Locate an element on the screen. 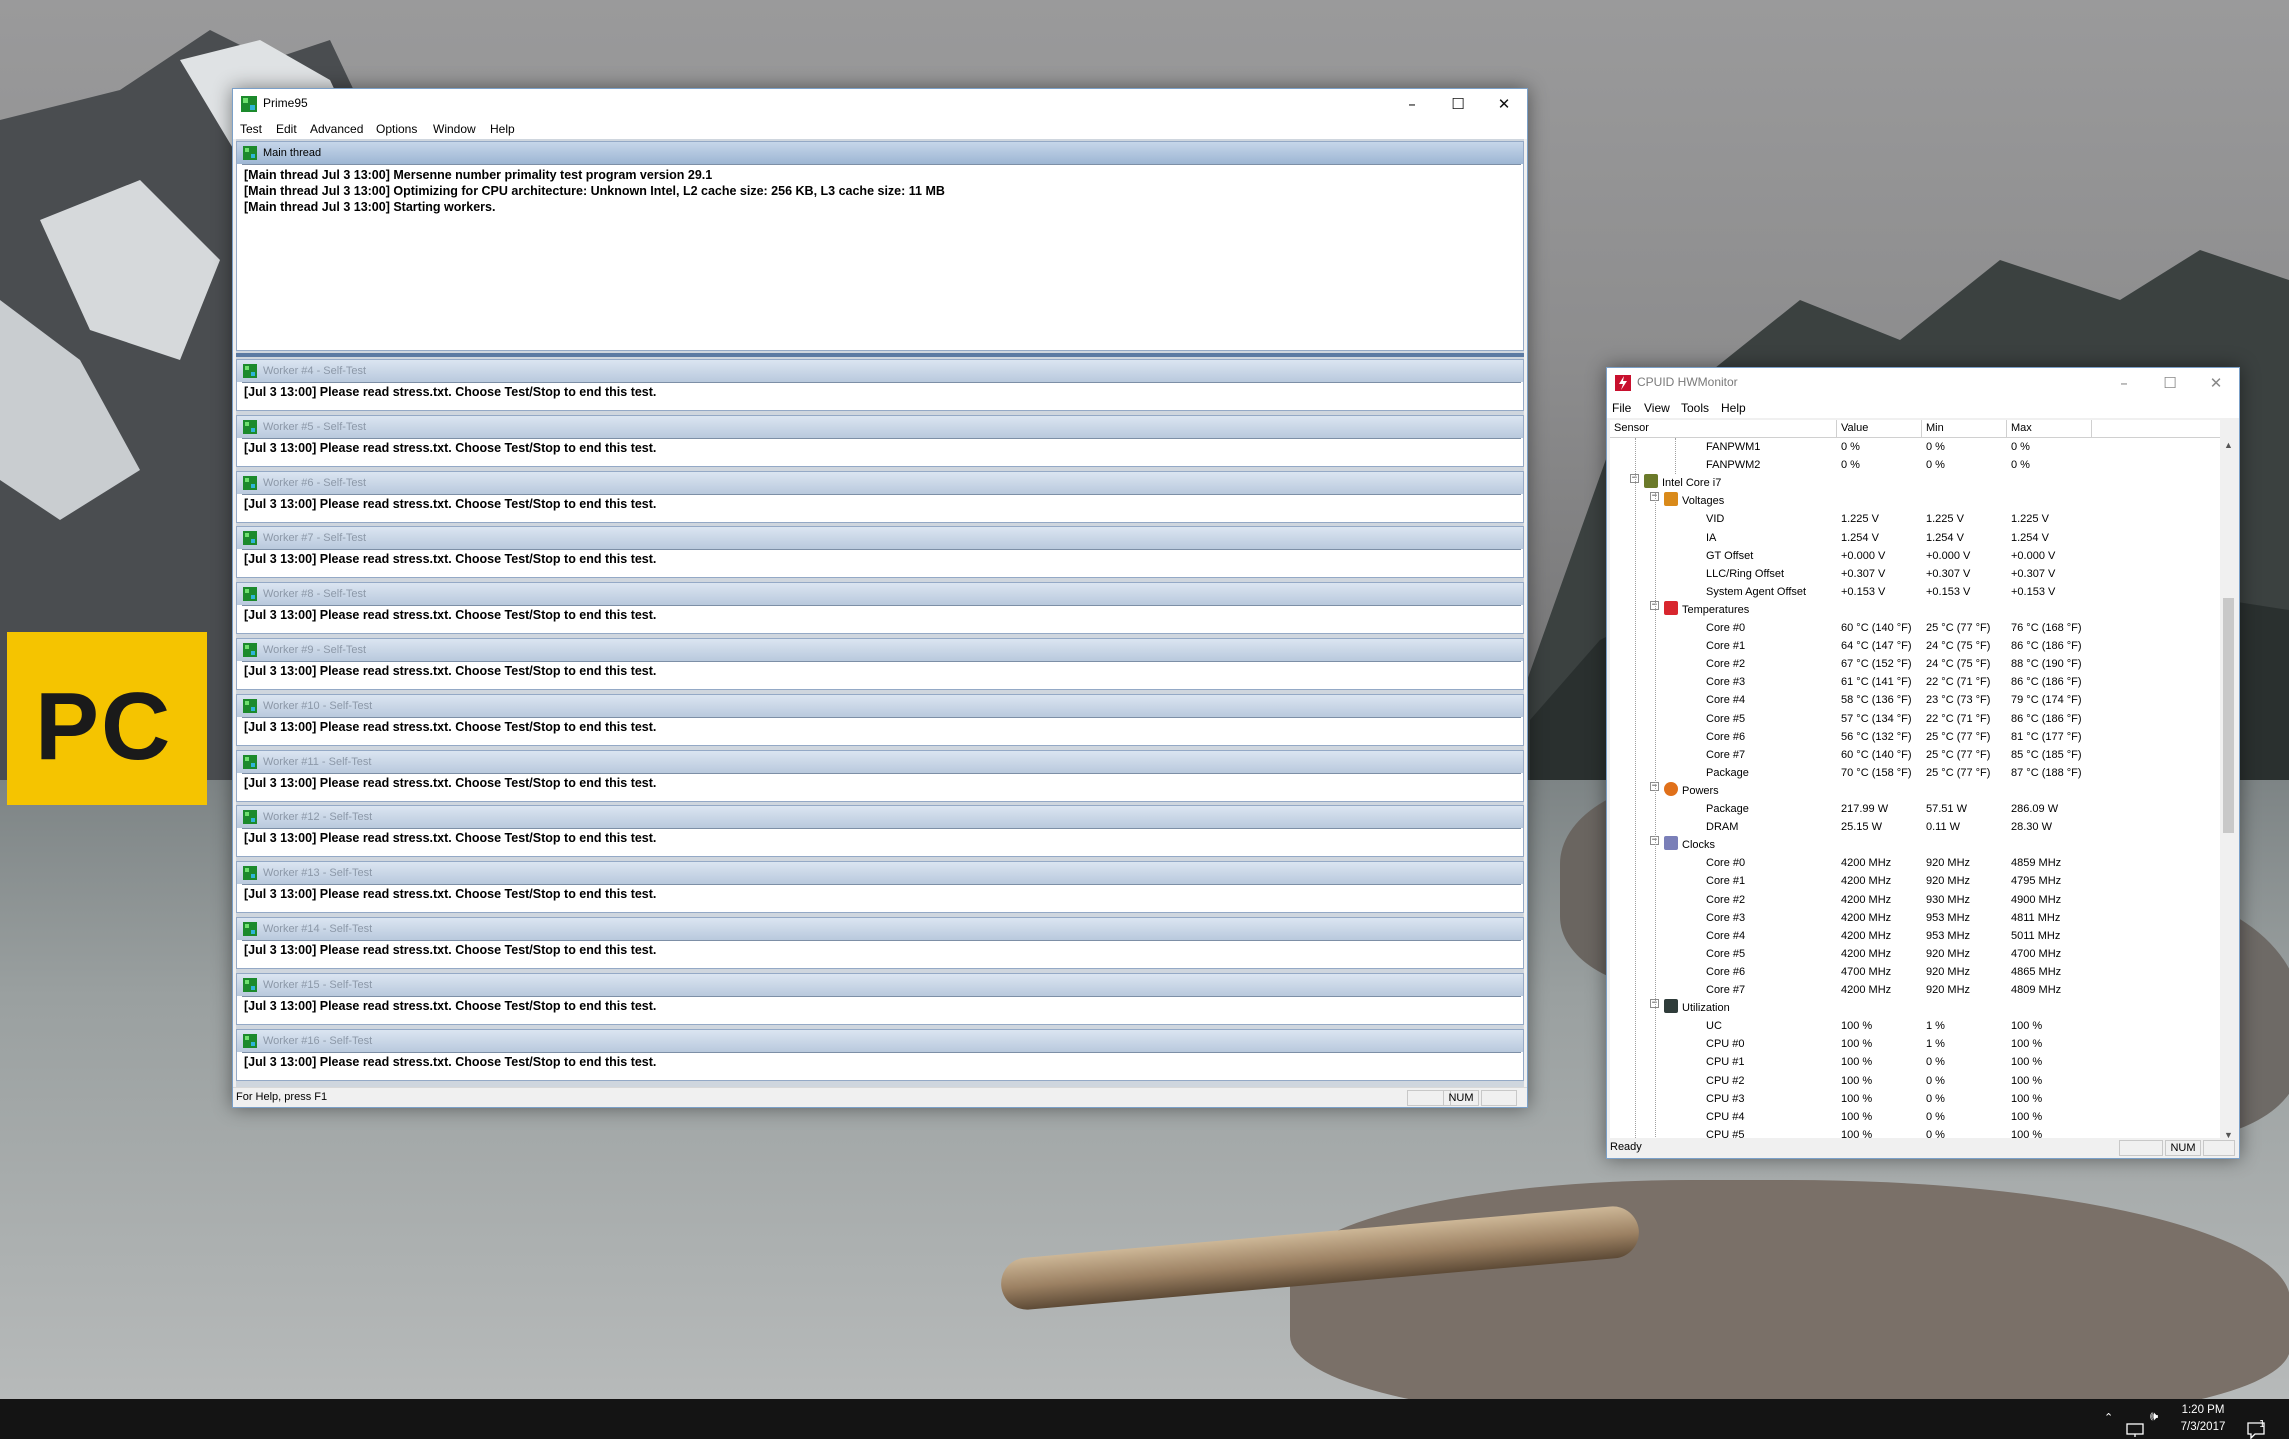 The image size is (2289, 1439). worker-caption: Worker #7 - Self-Test is located at coordinates (880, 538).